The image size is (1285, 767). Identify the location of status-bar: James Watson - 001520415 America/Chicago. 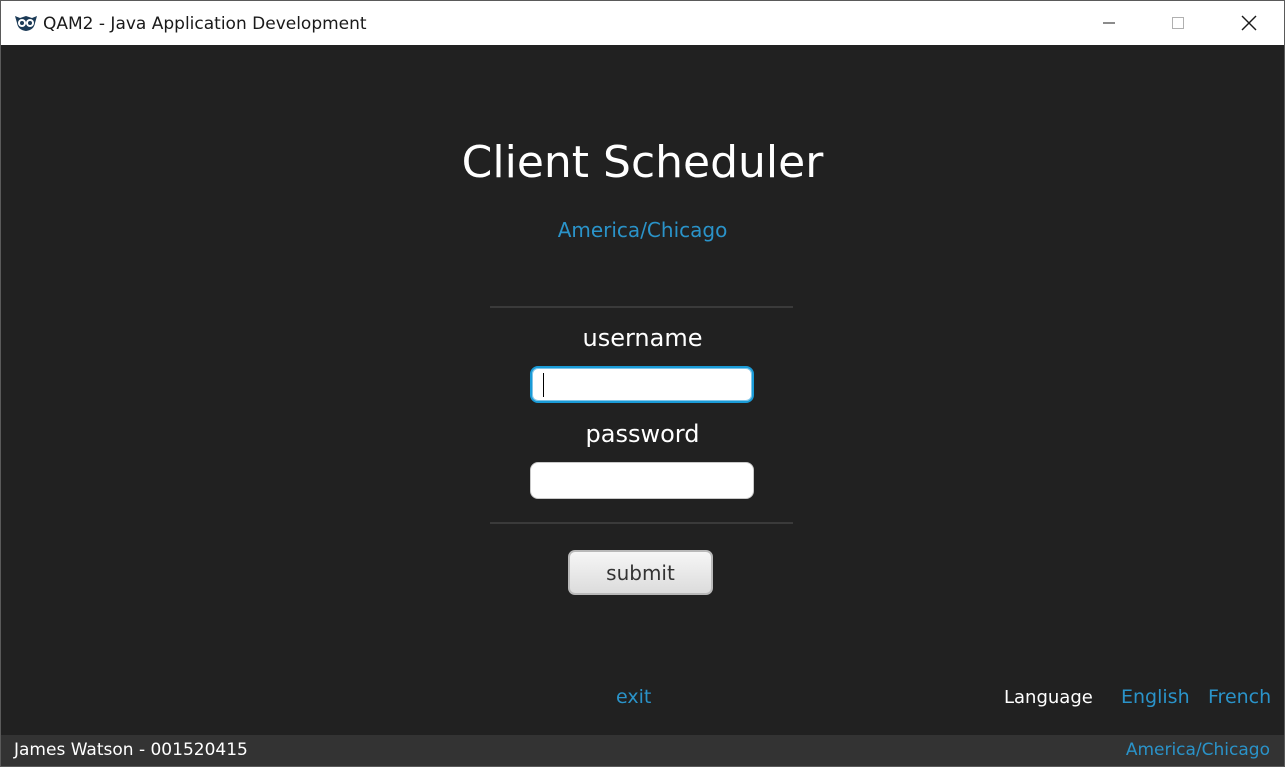
(642, 750).